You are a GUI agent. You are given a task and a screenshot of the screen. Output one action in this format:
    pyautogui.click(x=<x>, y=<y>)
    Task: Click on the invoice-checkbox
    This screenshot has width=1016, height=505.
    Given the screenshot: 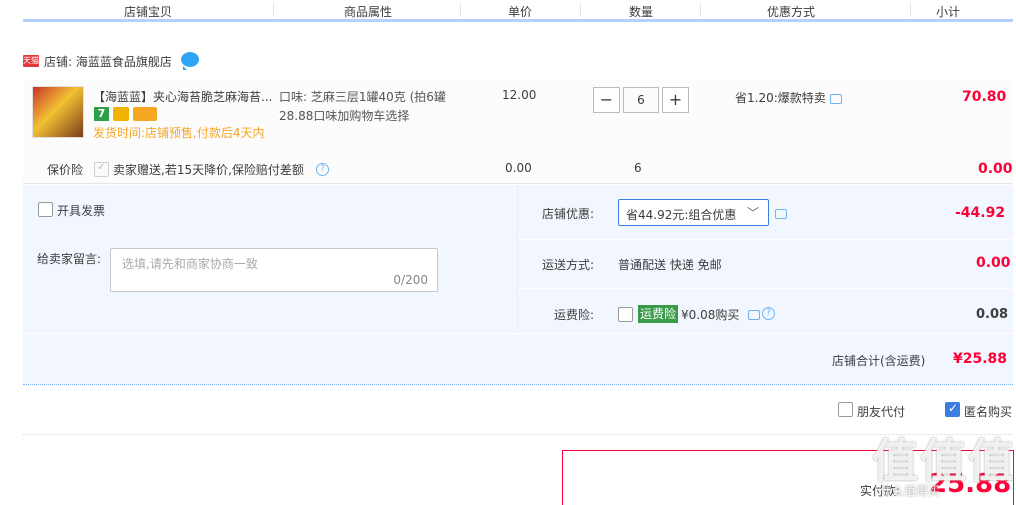 What is the action you would take?
    pyautogui.click(x=45, y=209)
    